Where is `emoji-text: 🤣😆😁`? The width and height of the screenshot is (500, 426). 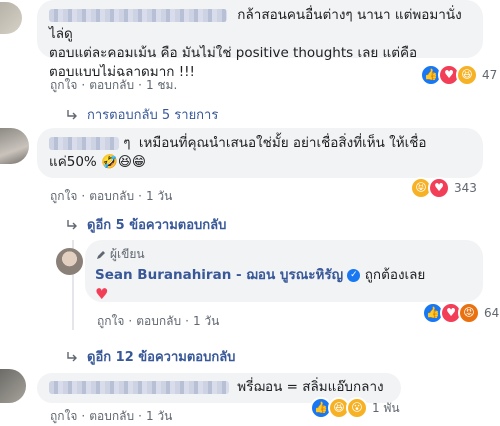 emoji-text: 🤣😆😁 is located at coordinates (124, 162).